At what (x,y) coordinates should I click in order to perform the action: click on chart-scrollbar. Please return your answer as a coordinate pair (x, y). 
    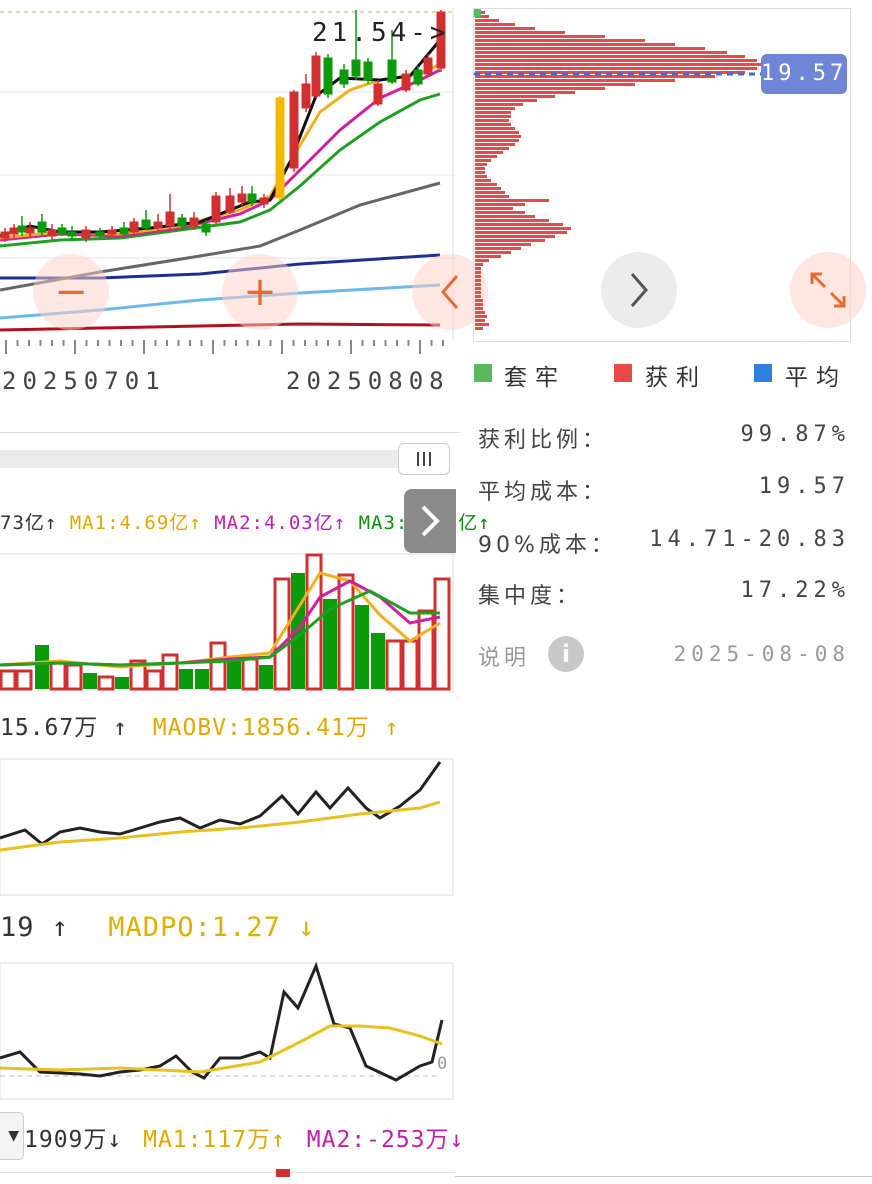
    Looking at the image, I should click on (199, 459).